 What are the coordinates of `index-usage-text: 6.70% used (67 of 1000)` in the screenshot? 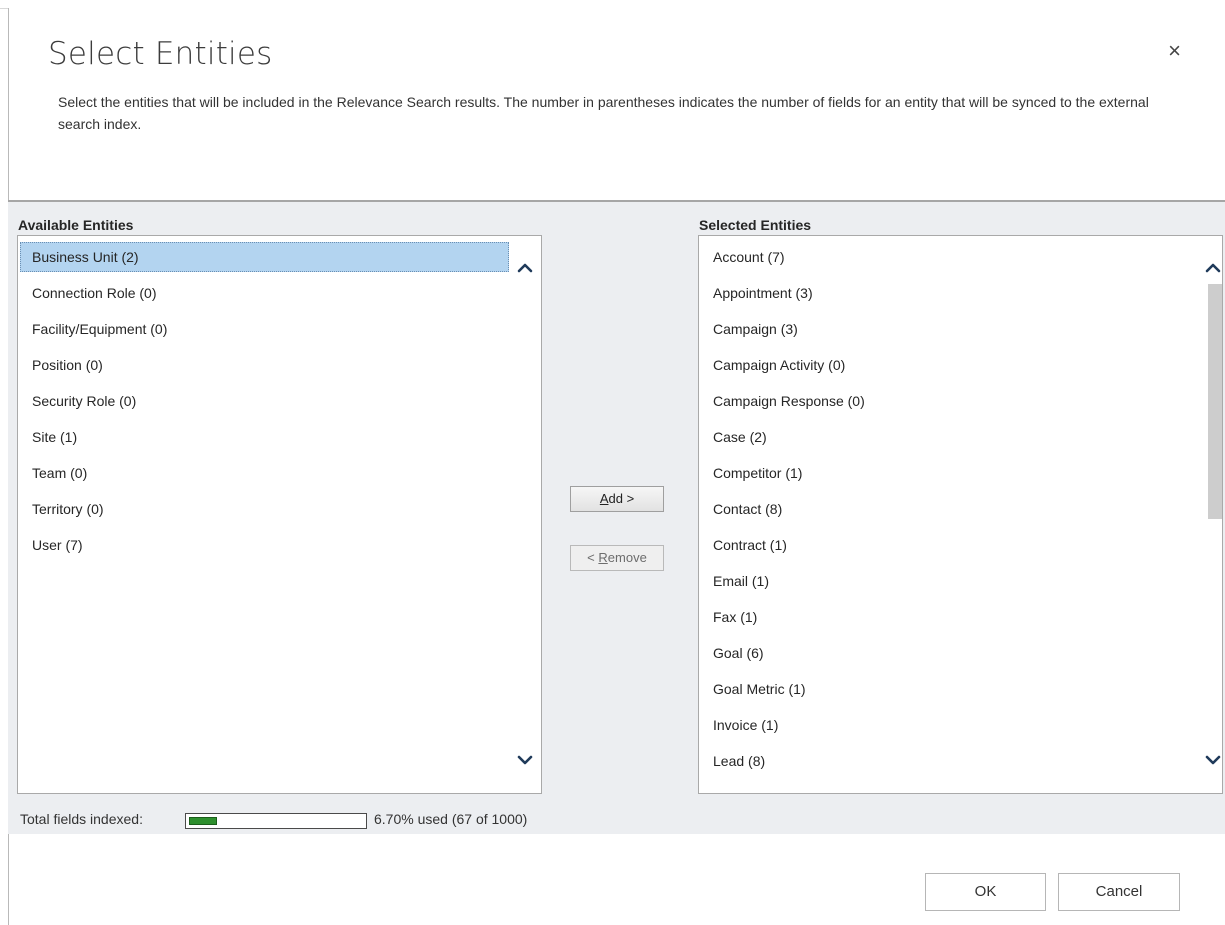 It's located at (451, 819).